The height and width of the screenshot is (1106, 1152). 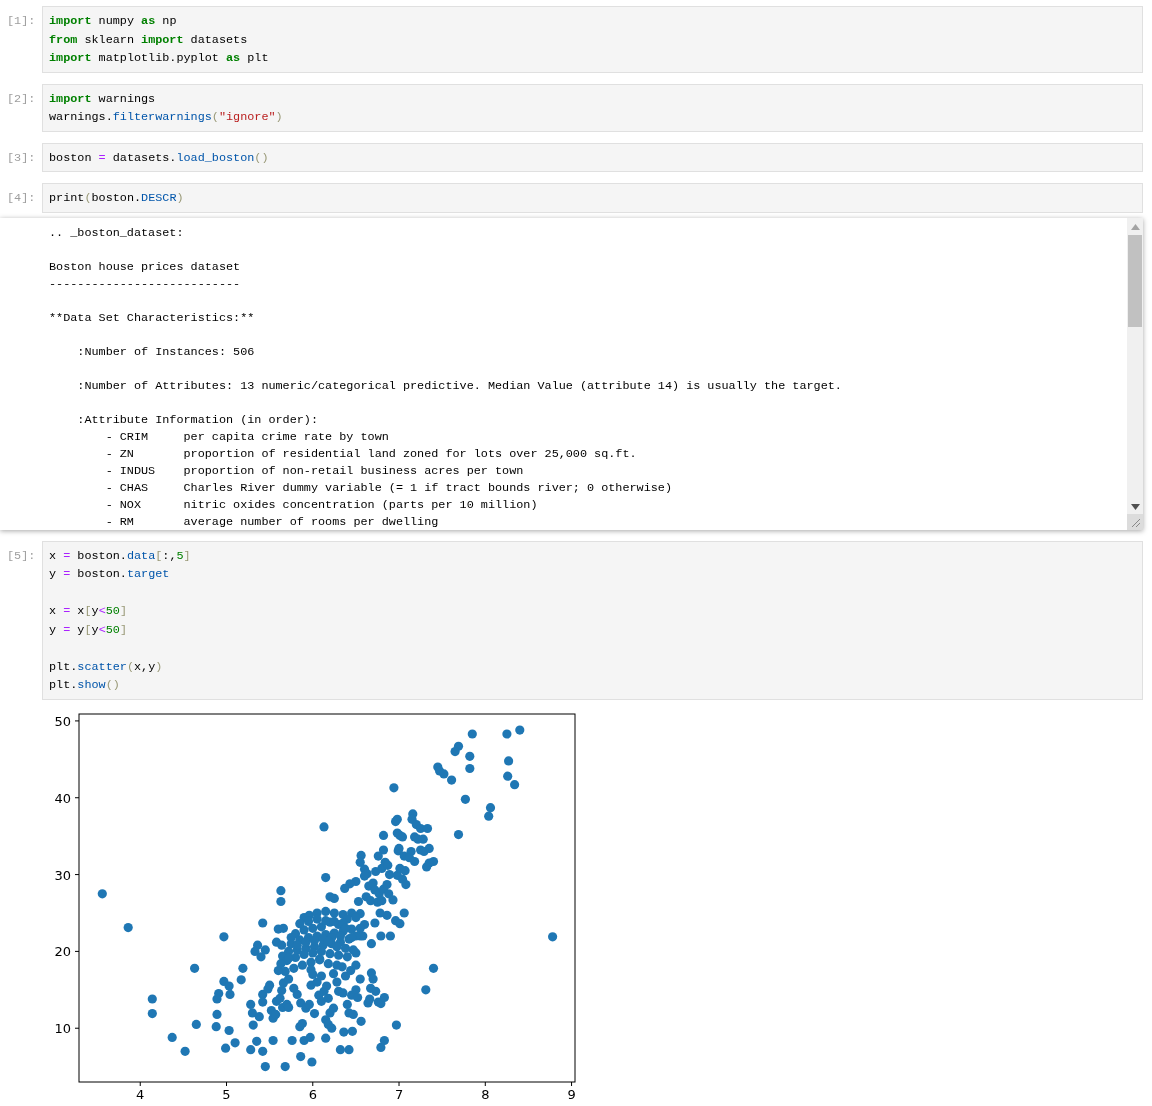 What do you see at coordinates (106, 667) in the screenshot?
I see `code-line: plt.scatter(x,y)` at bounding box center [106, 667].